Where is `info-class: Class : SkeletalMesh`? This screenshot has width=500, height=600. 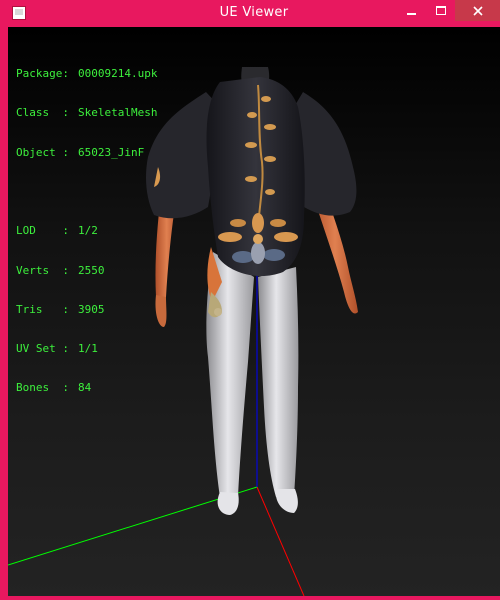 info-class: Class : SkeletalMesh is located at coordinates (87, 113).